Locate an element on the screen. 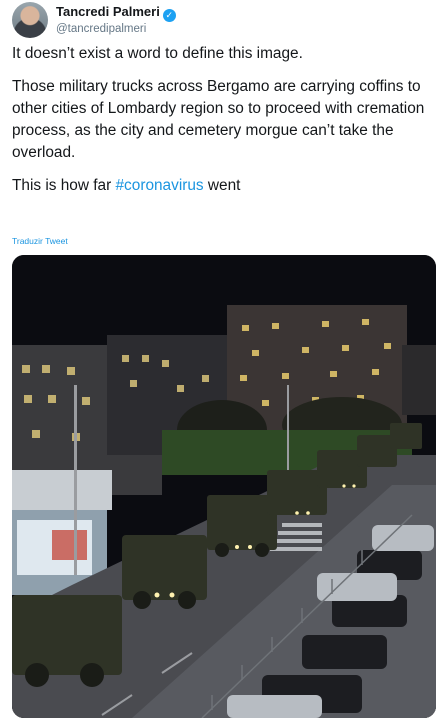  tweet-header: Tancredi Palmeri ✓ @tancredipalmeri is located at coordinates (222, 22).